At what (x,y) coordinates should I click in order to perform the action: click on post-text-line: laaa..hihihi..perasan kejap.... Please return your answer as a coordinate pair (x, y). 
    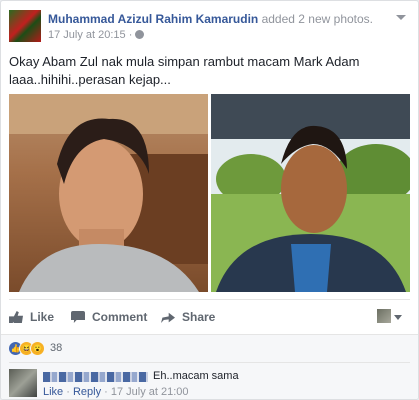
    Looking at the image, I should click on (90, 79).